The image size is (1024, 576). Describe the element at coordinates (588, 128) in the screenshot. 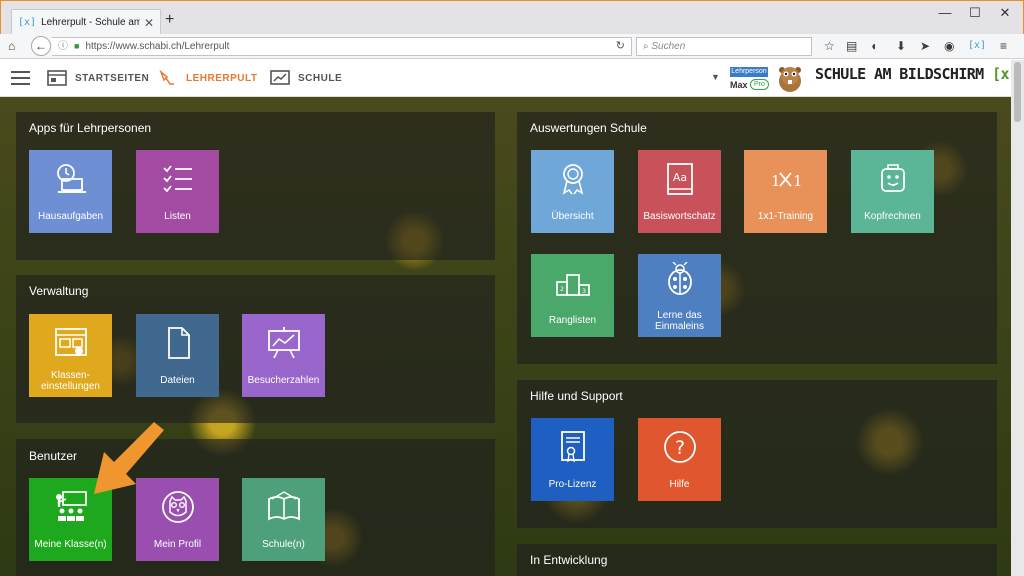

I see `panel-auswertungen-title: Auswertungen Schule` at that location.